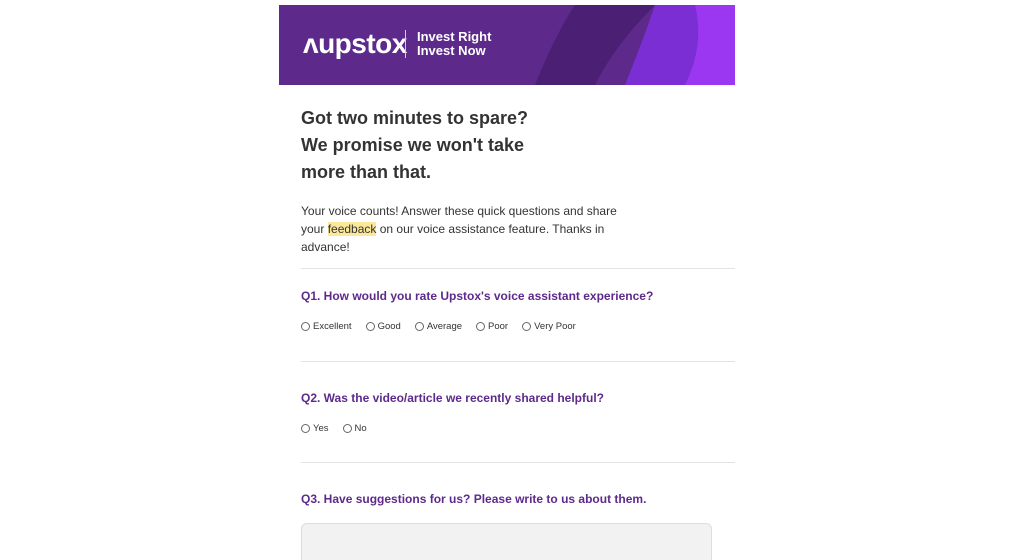 The height and width of the screenshot is (560, 1024). I want to click on tagline-line-2: Invest Now, so click(451, 50).